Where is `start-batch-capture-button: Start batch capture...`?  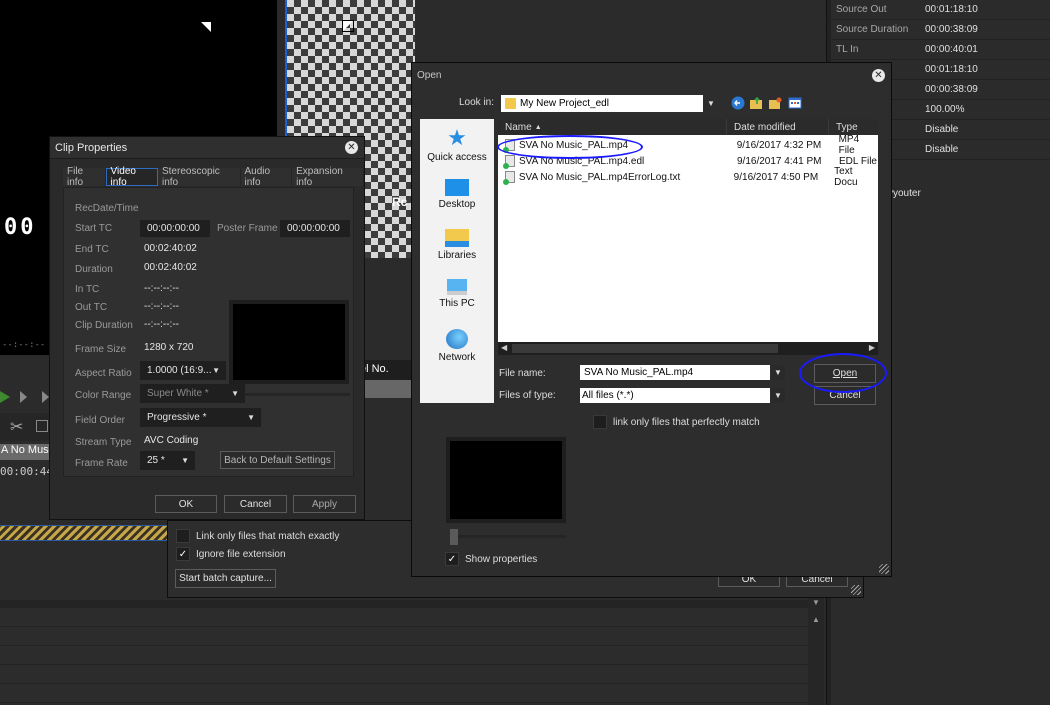
start-batch-capture-button: Start batch capture... is located at coordinates (225, 578).